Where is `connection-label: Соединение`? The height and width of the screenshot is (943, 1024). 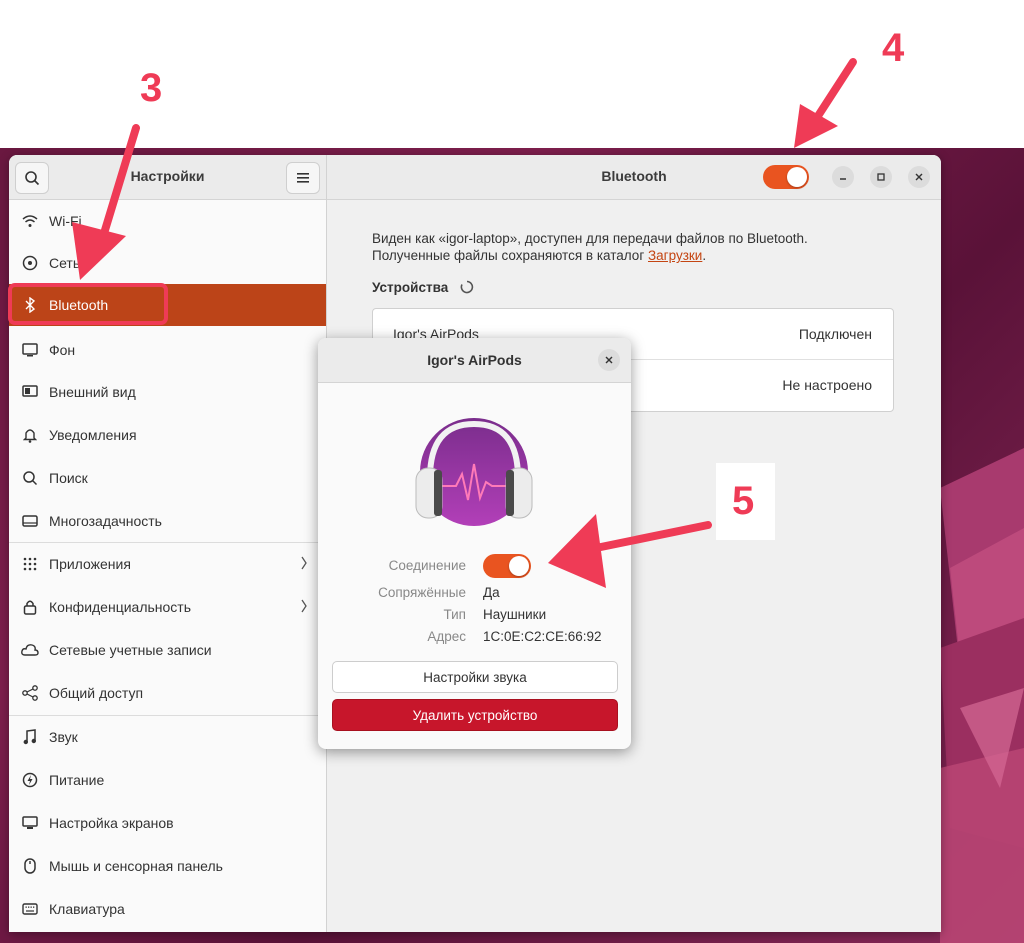
connection-label: Соединение is located at coordinates (427, 565).